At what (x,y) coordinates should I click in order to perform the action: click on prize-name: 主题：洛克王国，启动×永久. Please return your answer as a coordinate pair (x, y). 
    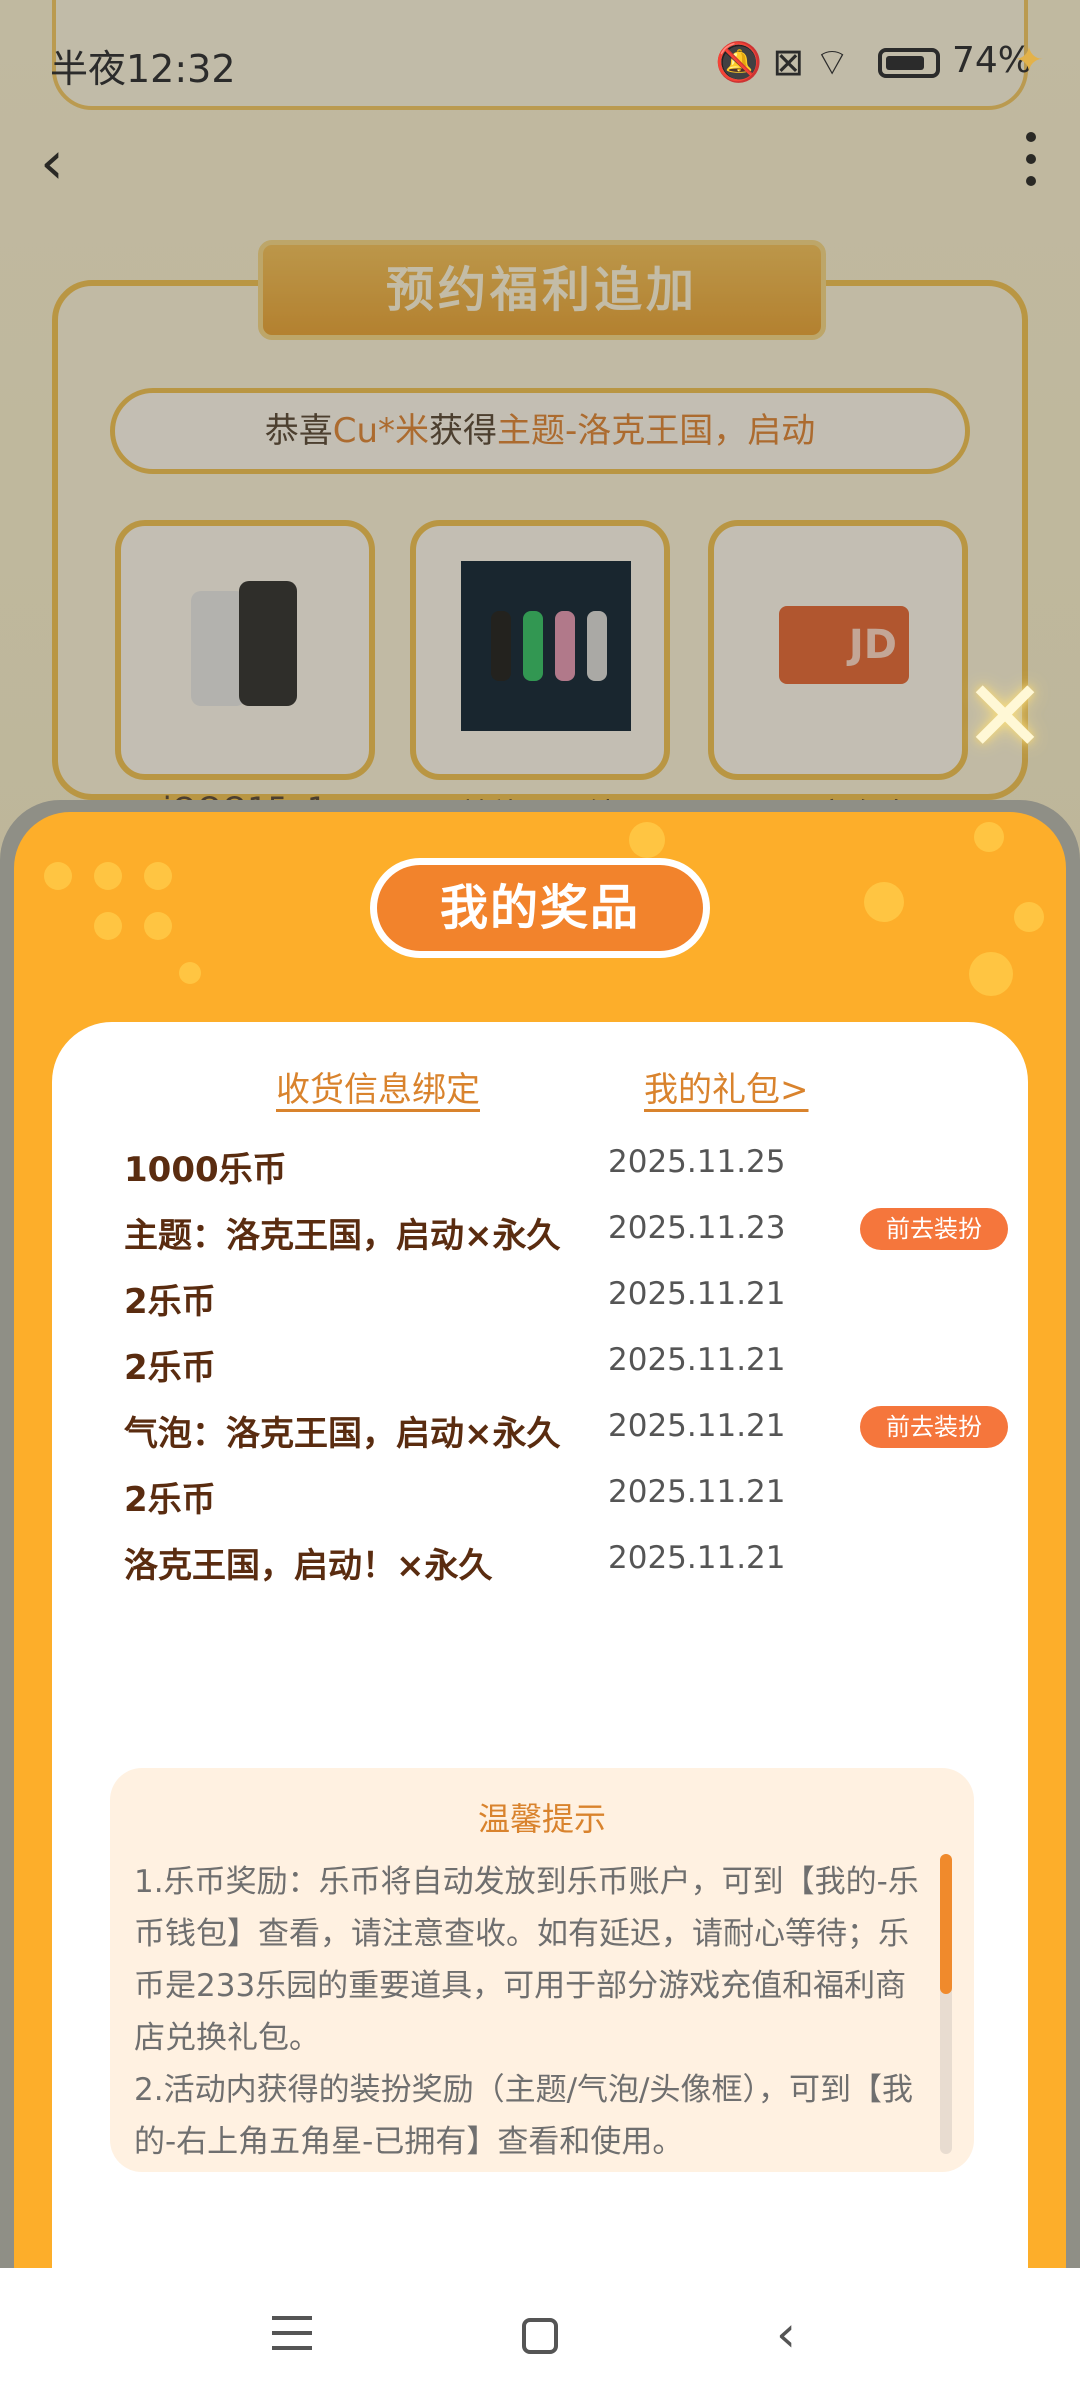
    Looking at the image, I should click on (342, 1236).